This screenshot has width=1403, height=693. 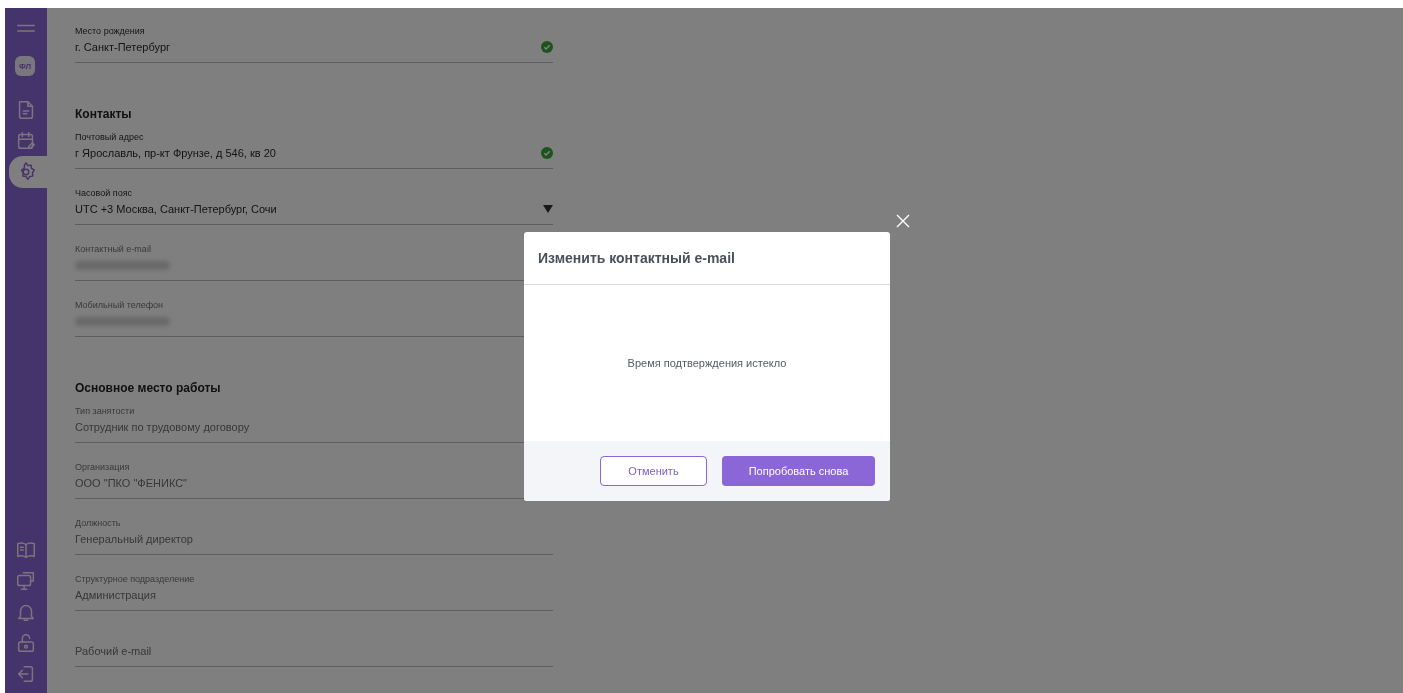 What do you see at coordinates (26, 140) in the screenshot?
I see `calendar-icon` at bounding box center [26, 140].